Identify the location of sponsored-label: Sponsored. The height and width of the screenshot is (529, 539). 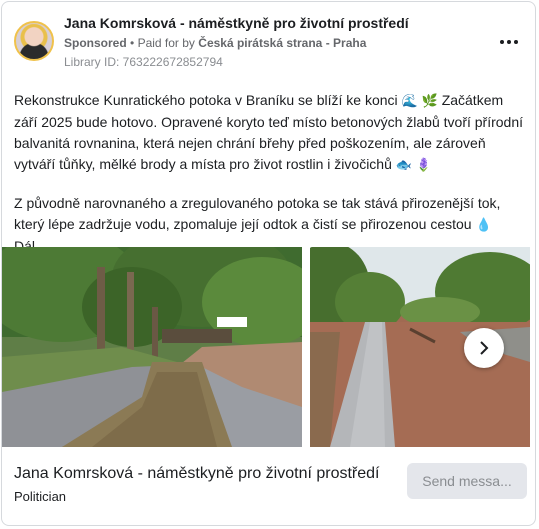
(95, 43).